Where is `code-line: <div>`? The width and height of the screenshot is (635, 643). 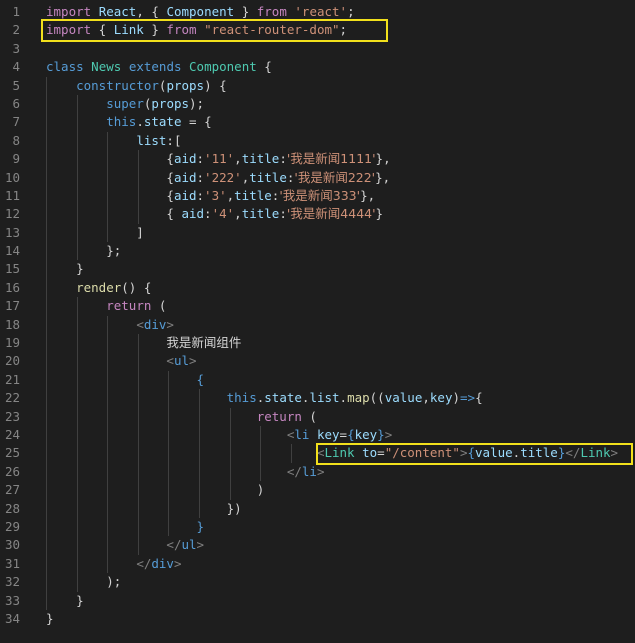
code-line: <div> is located at coordinates (340, 325).